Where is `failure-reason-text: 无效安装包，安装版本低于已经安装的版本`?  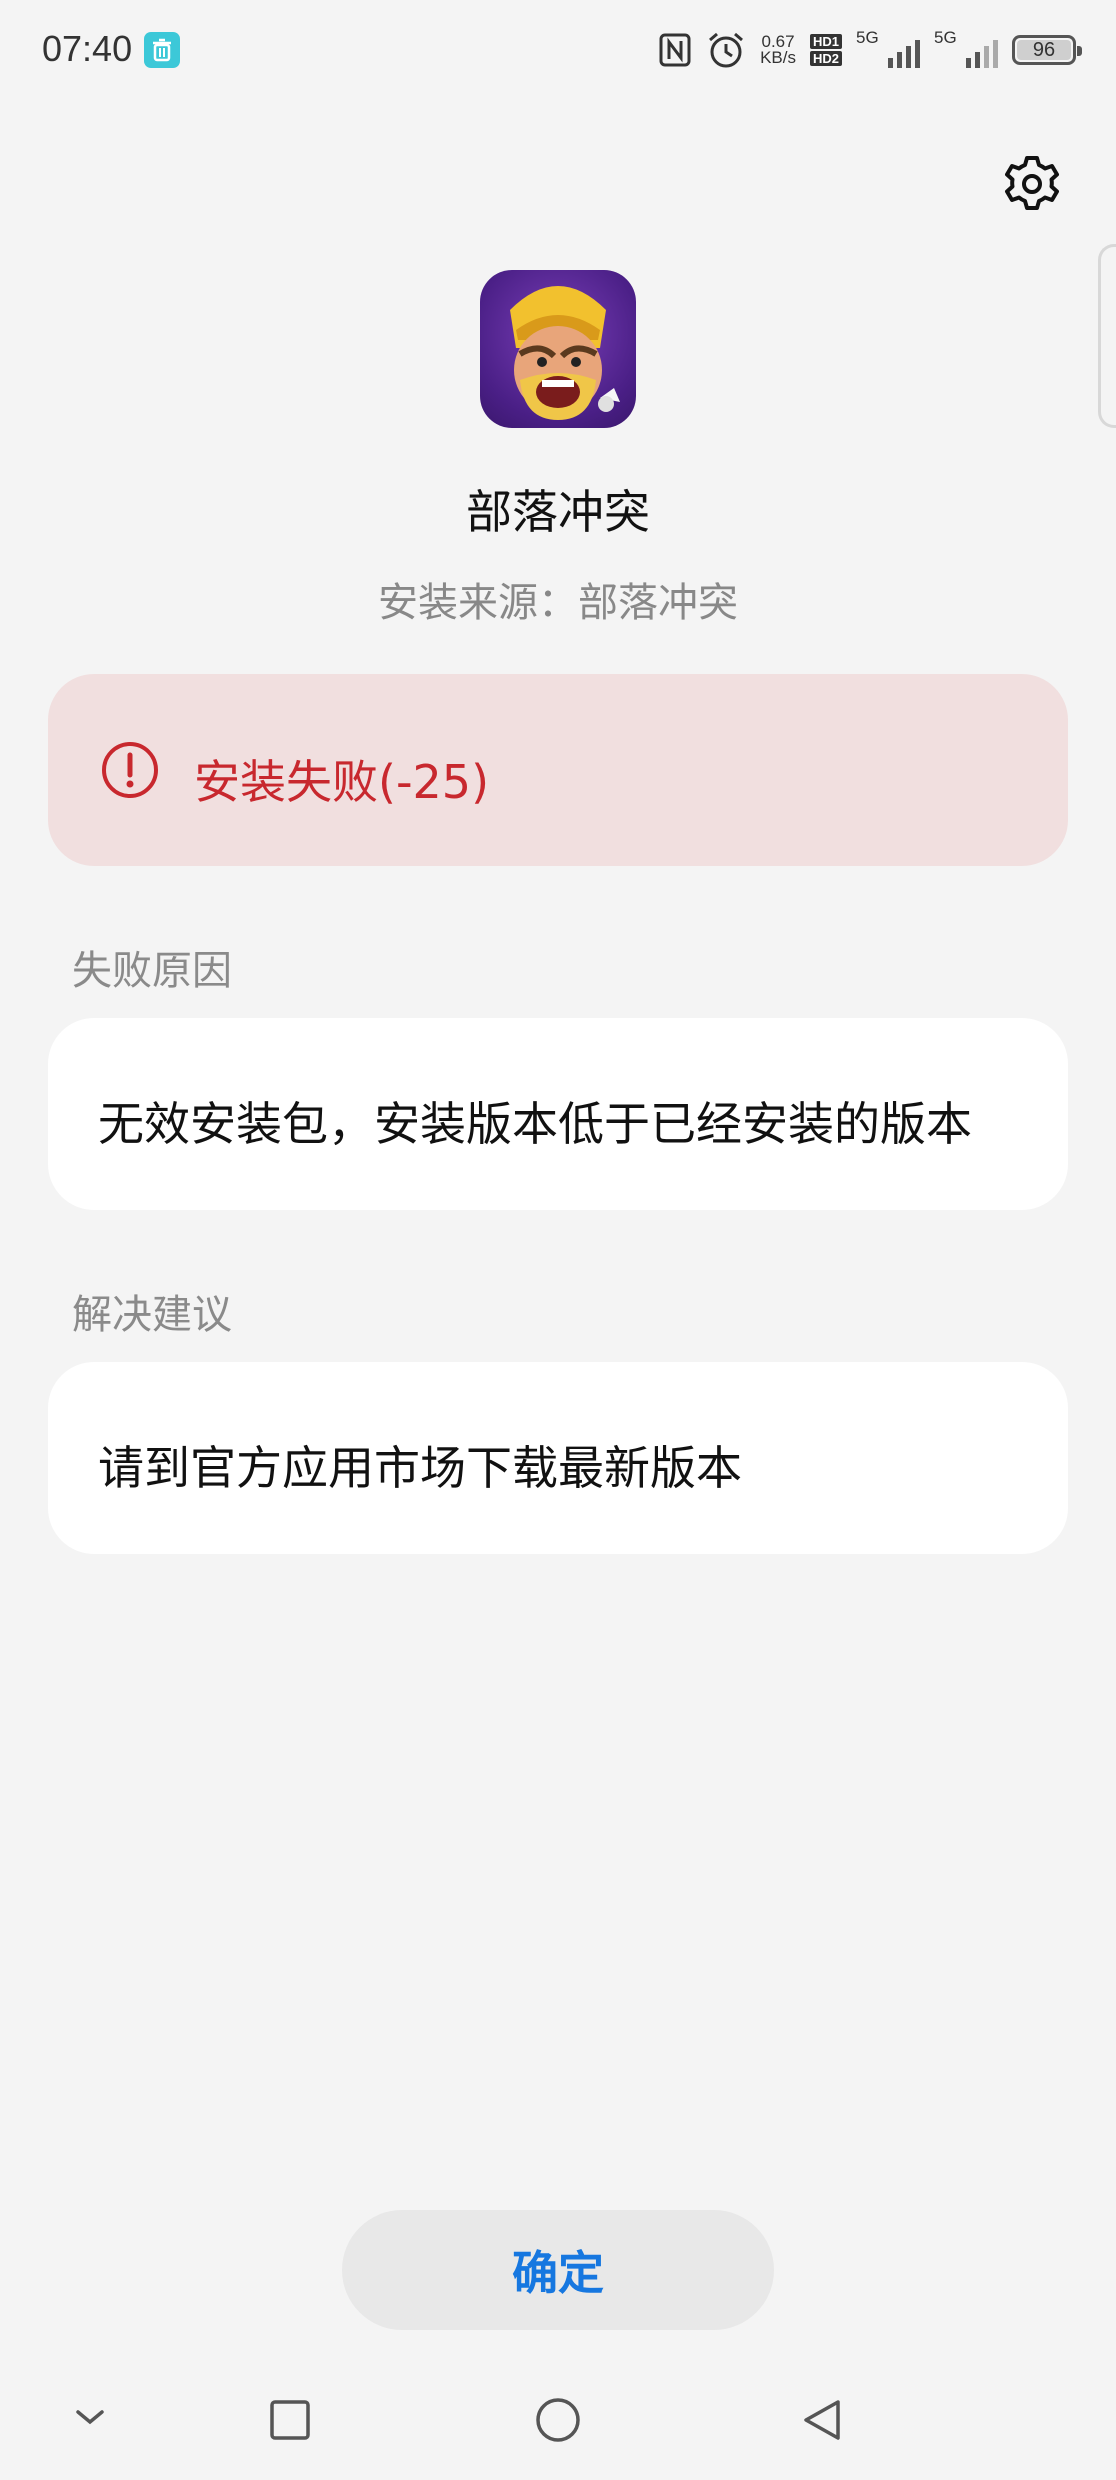 failure-reason-text: 无效安装包，安装版本低于已经安装的版本 is located at coordinates (535, 1124).